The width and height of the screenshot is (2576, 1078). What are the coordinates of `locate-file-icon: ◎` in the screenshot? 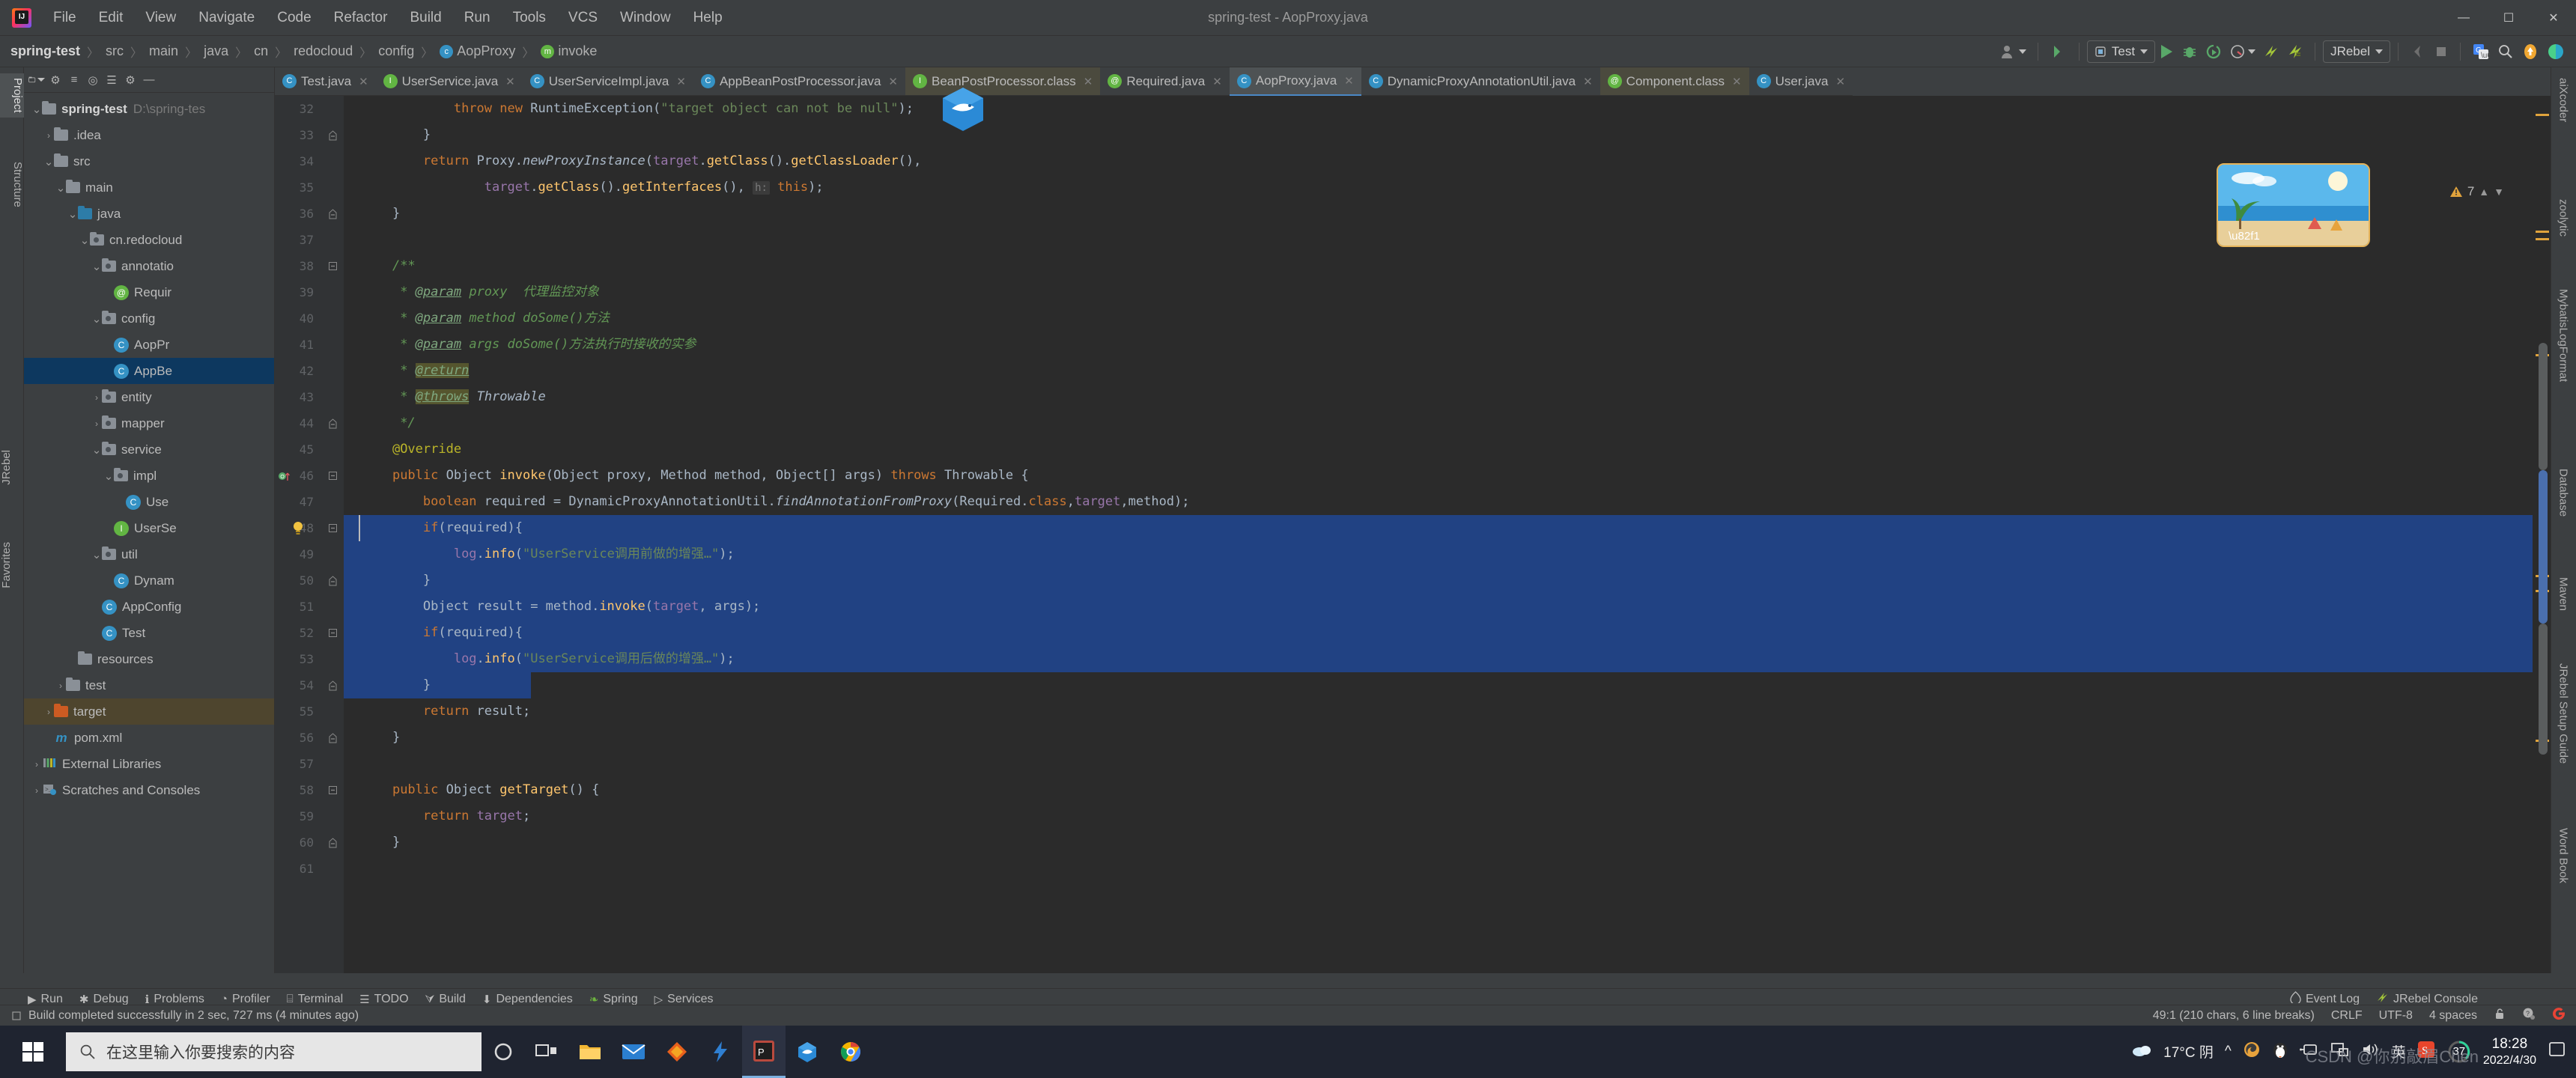 It's located at (93, 80).